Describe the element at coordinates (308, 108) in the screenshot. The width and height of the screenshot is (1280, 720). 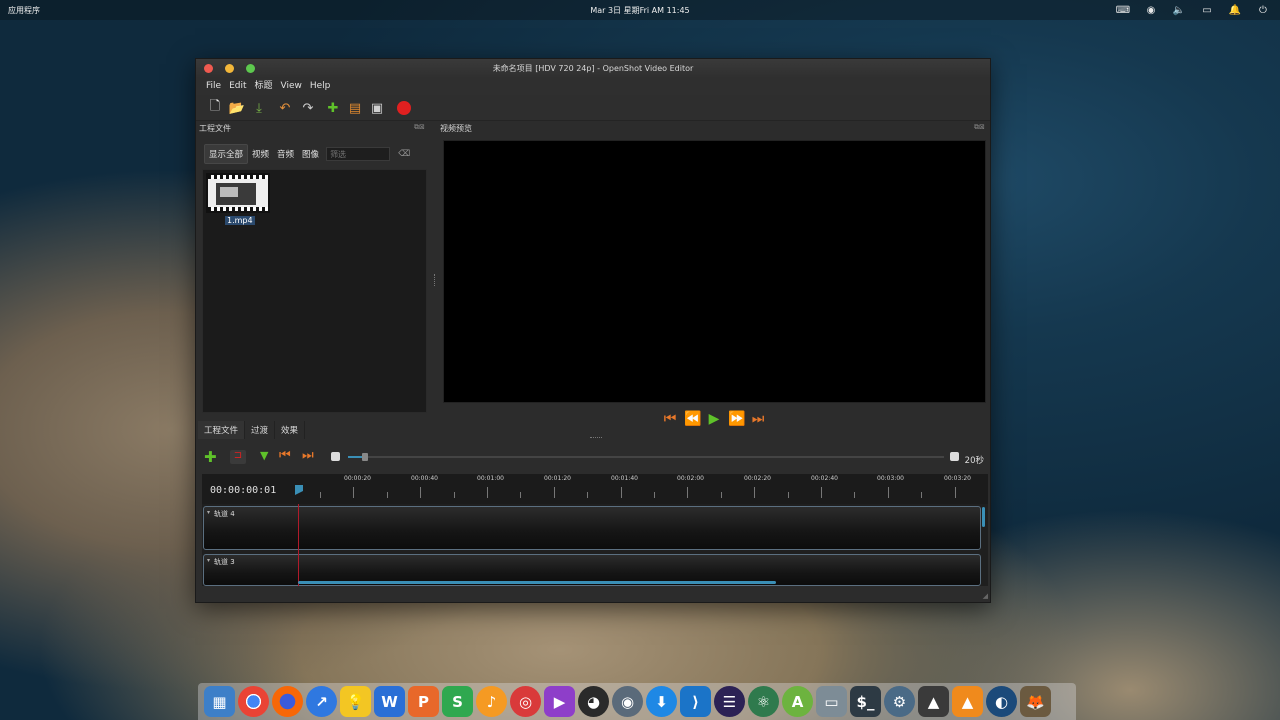
I see `redo-icon: ↷` at that location.